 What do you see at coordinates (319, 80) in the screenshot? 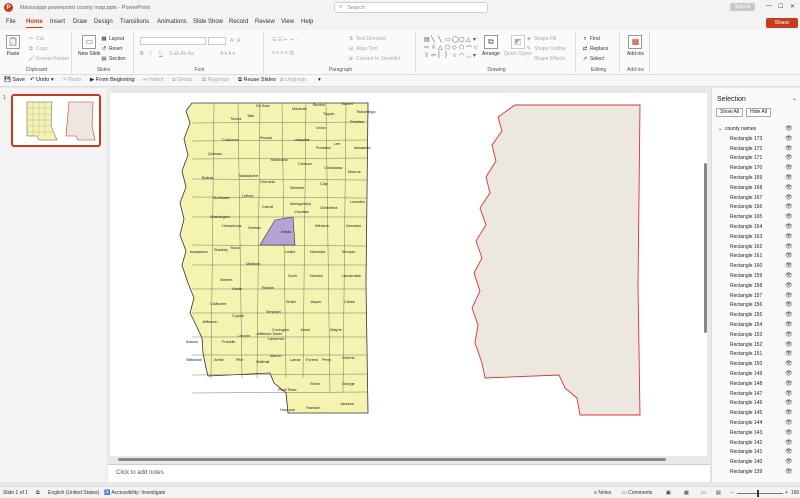
I see `customize-qat-icon: ▾` at bounding box center [319, 80].